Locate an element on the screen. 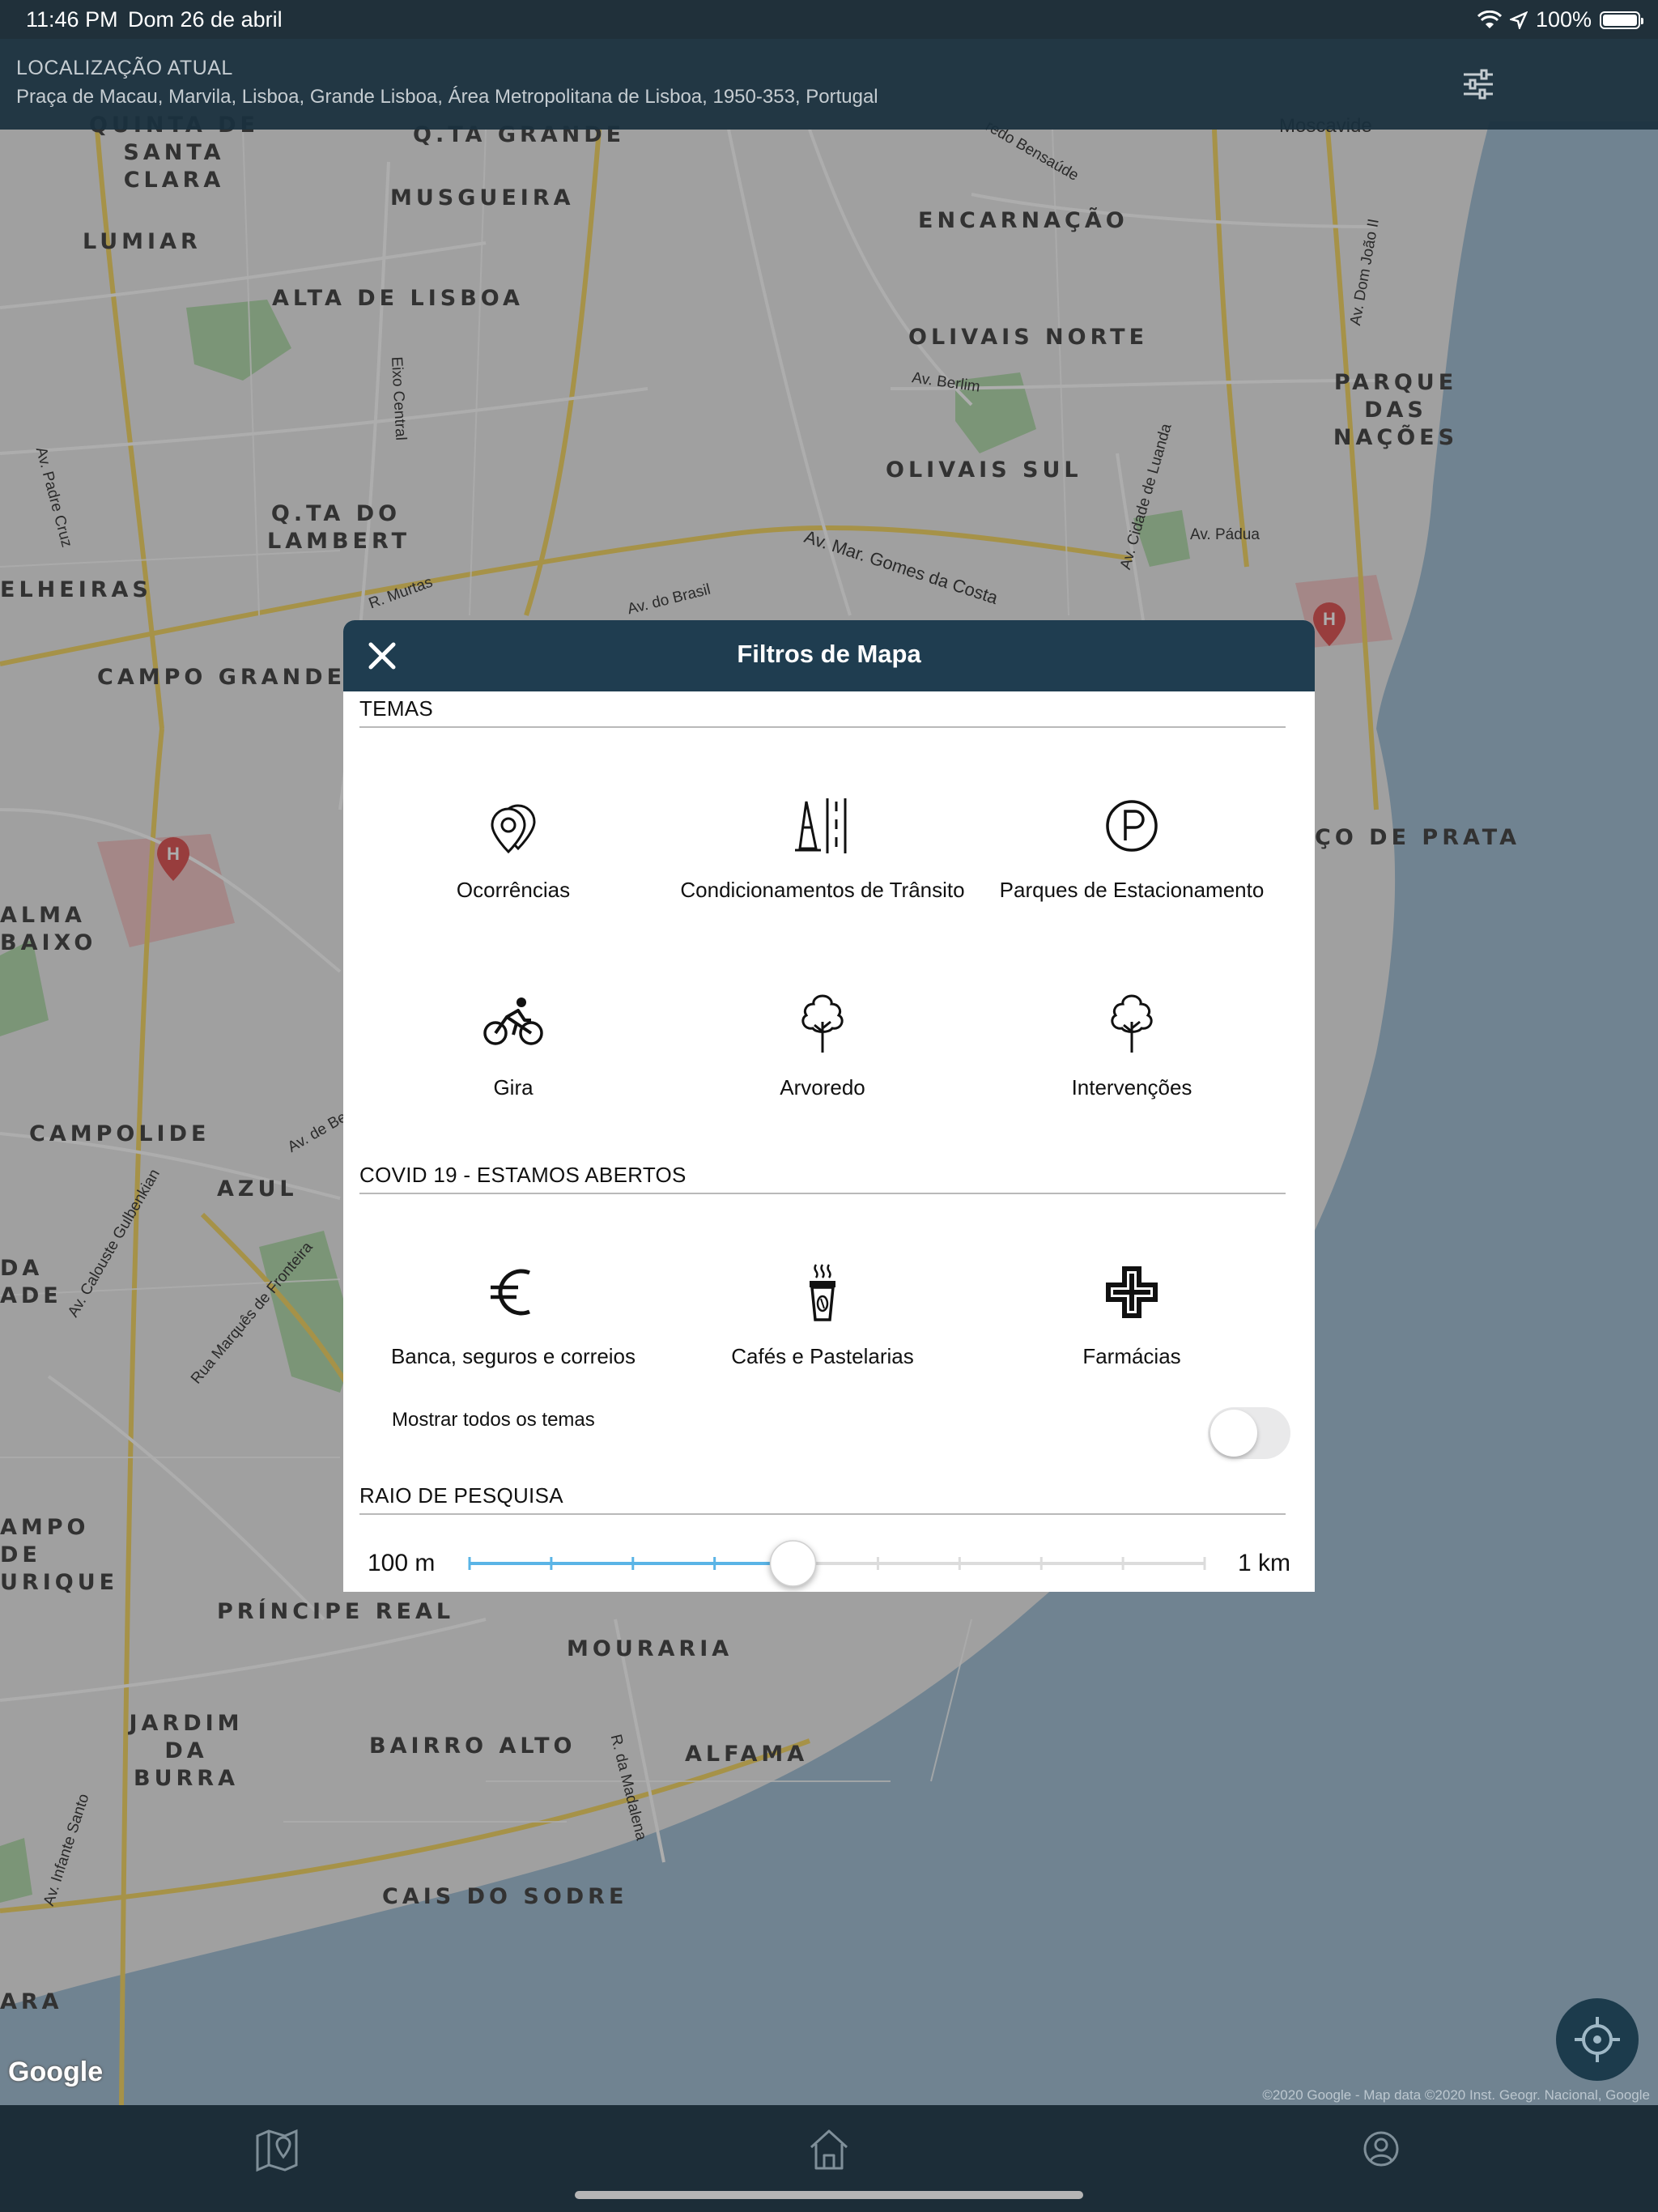  show-all-label: Mostrar todos os temas is located at coordinates (493, 1420).